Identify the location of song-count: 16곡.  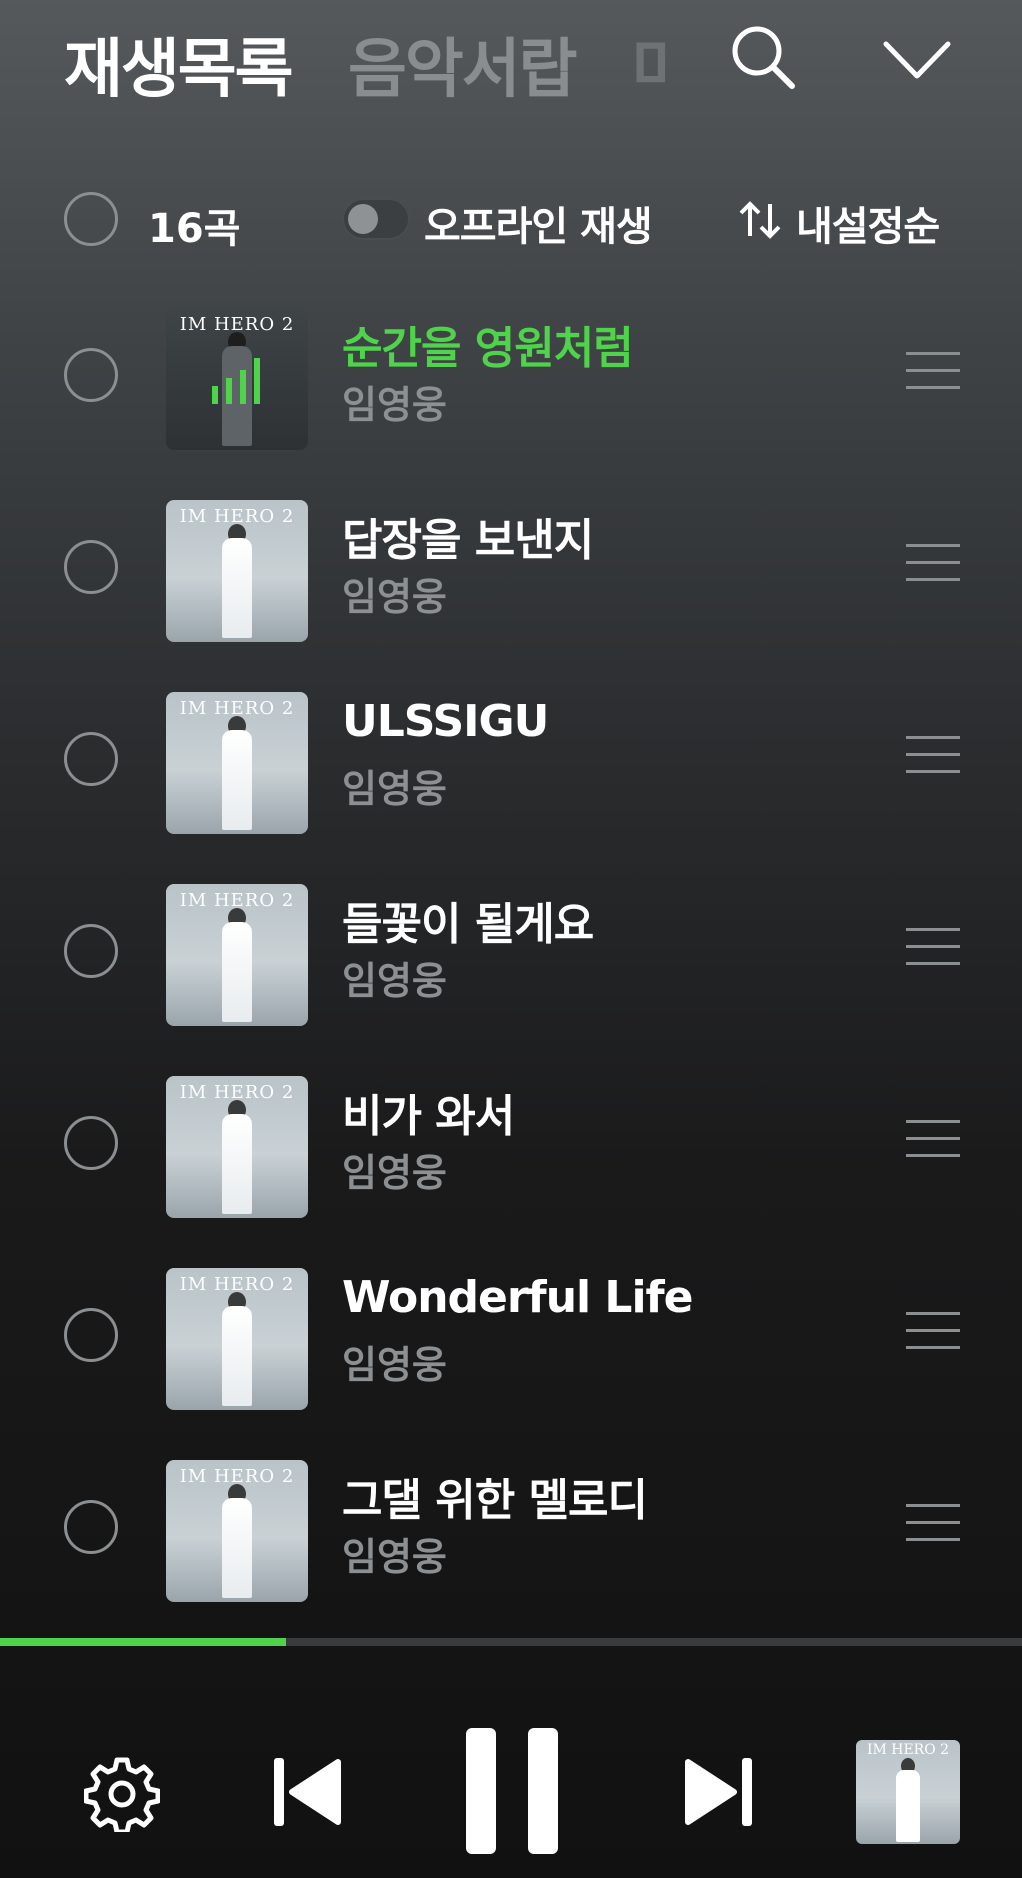
(194, 229).